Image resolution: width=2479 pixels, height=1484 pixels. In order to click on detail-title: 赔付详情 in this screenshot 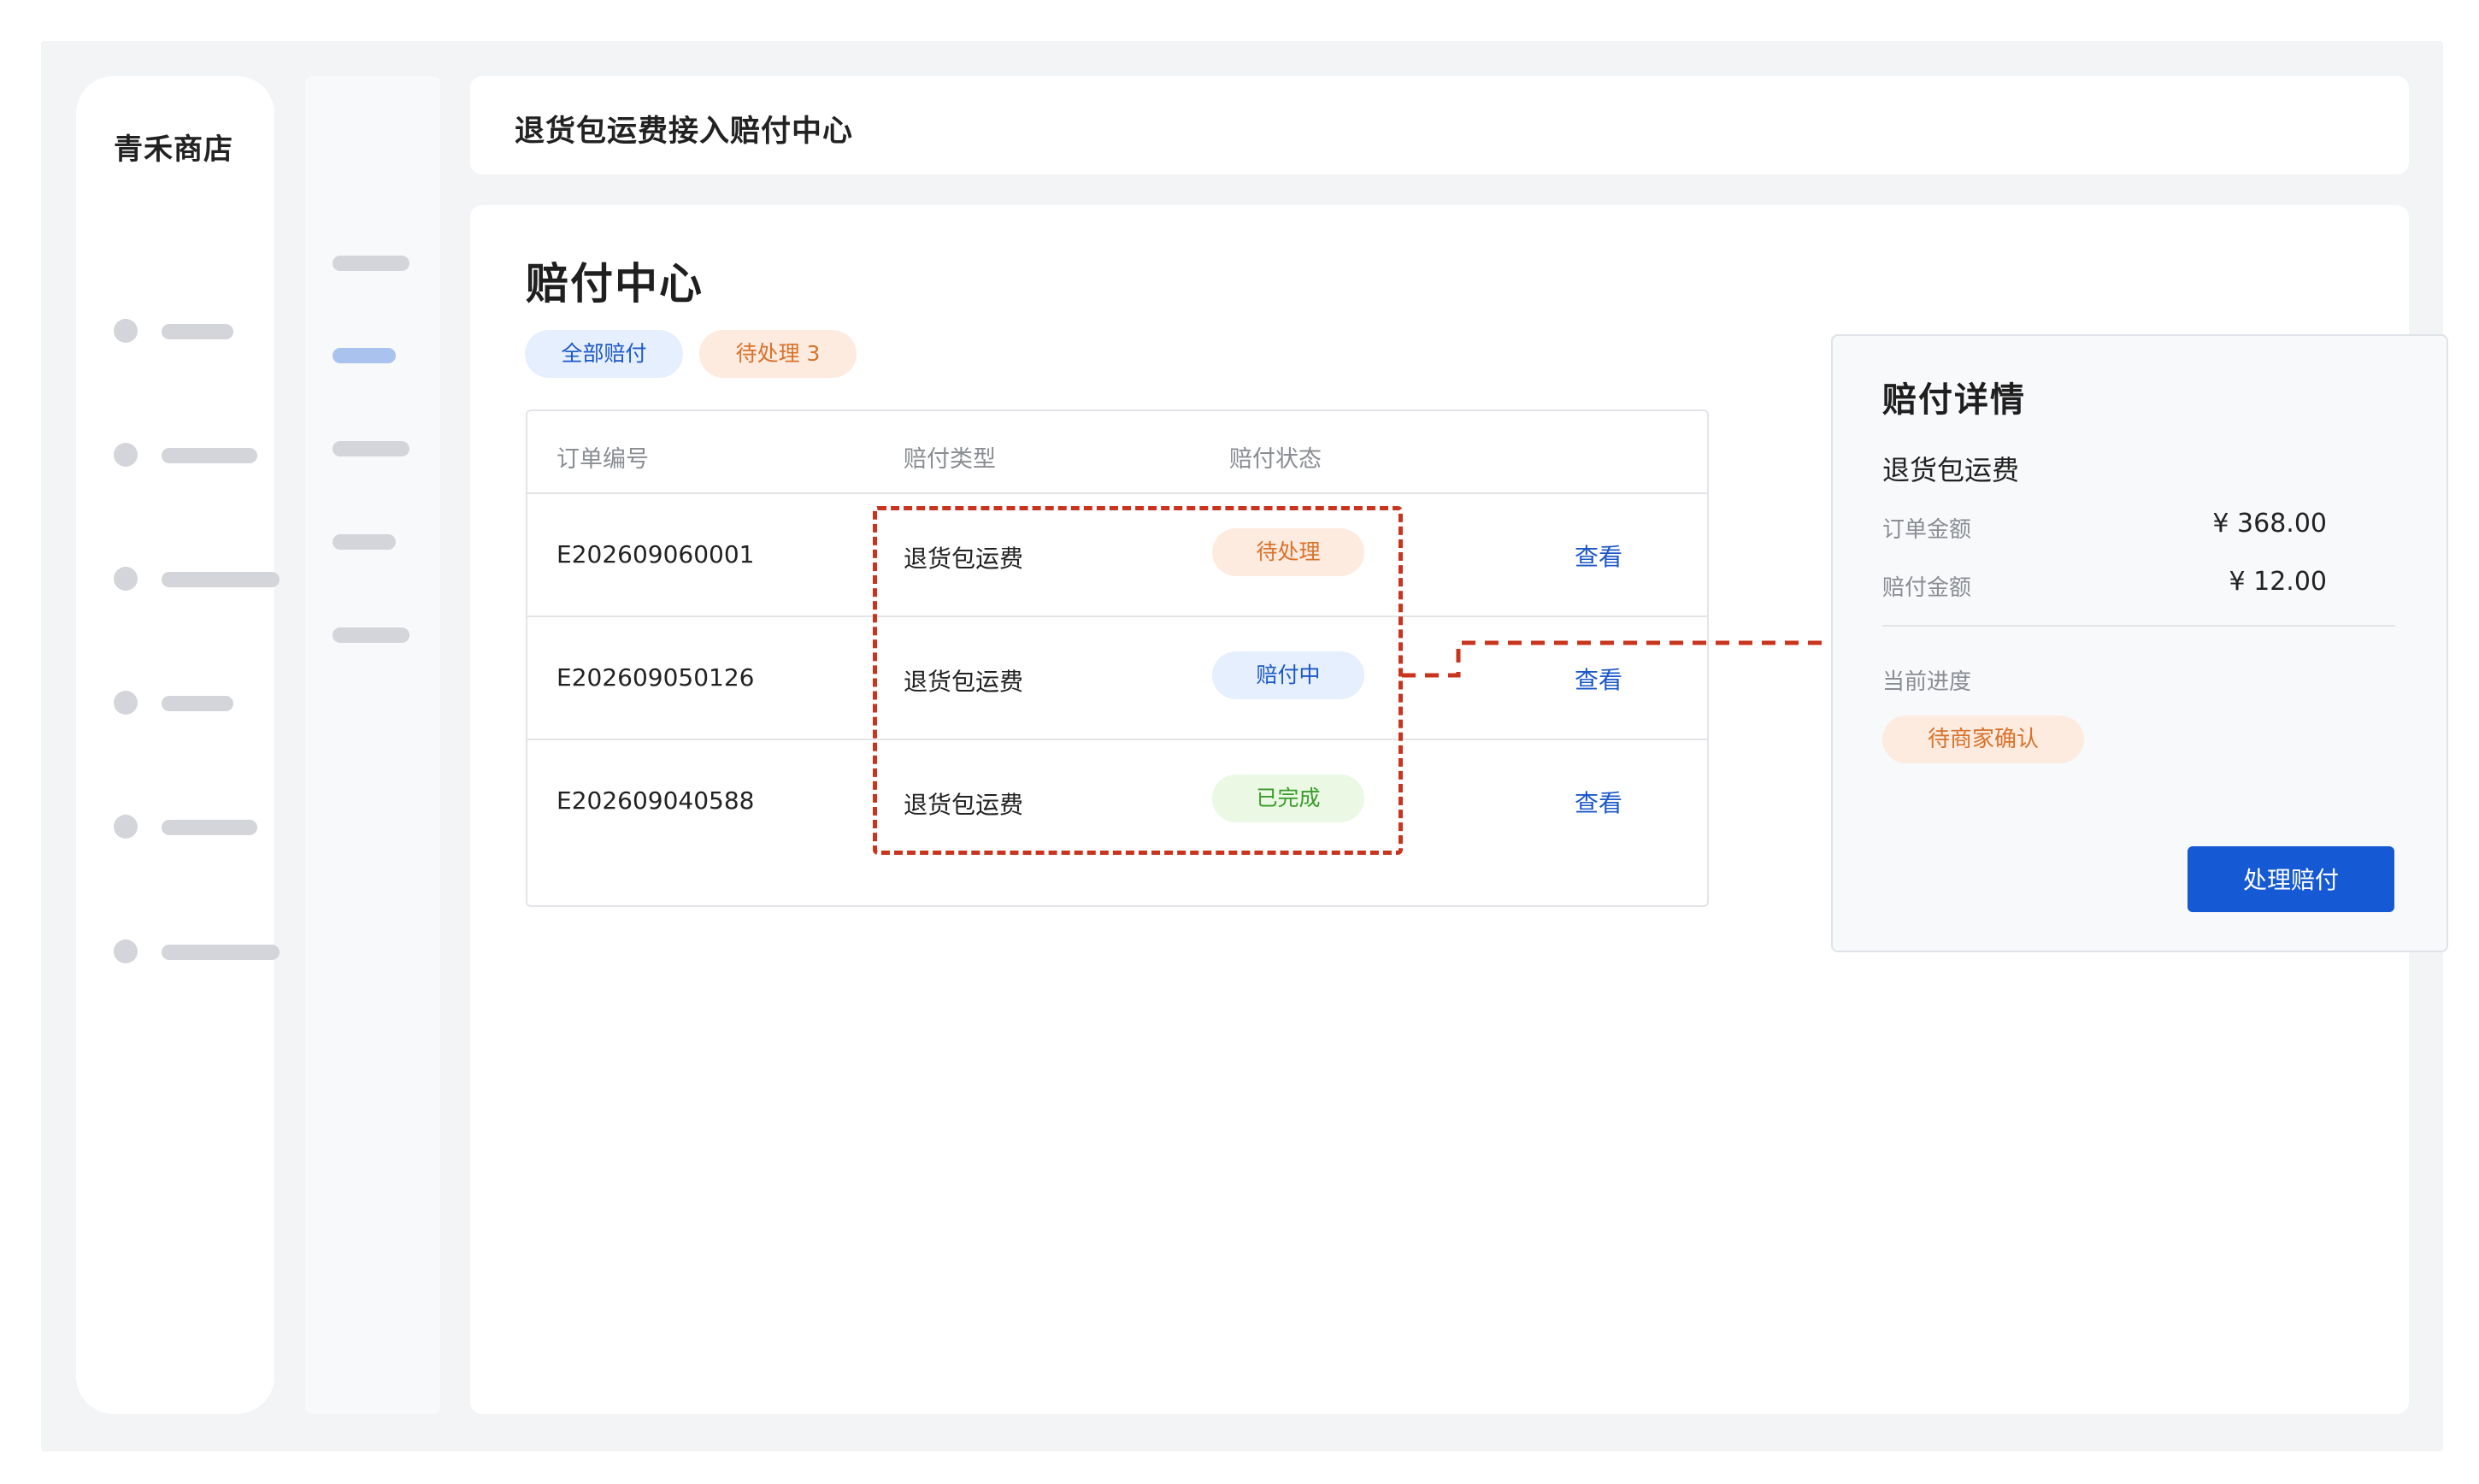, I will do `click(1954, 400)`.